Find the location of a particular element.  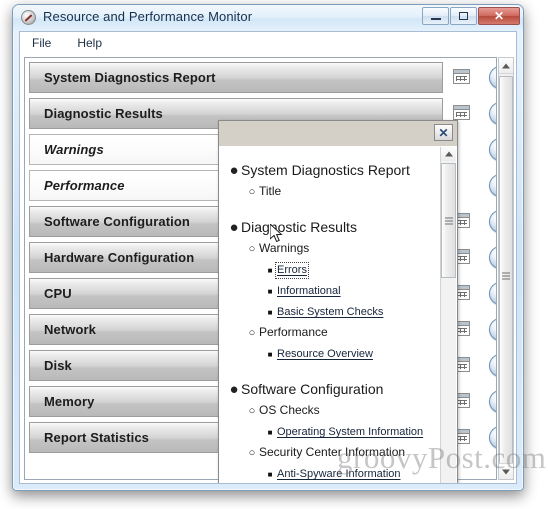

tree-item: ■ Anti-Spyware Information is located at coordinates (351, 471).